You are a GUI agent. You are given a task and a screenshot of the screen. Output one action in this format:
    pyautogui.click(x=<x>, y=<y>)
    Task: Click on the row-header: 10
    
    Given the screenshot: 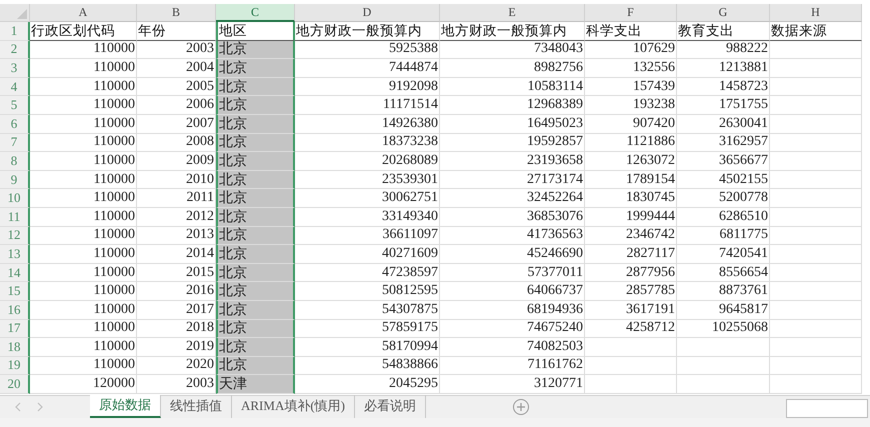 What is the action you would take?
    pyautogui.click(x=15, y=198)
    